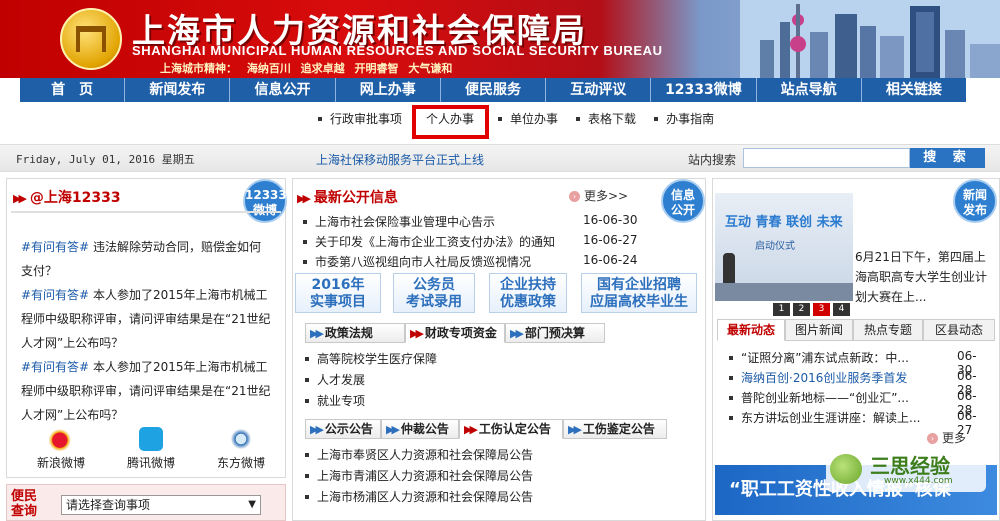  I want to click on nav-item-convenience: 便民服务, so click(494, 90).